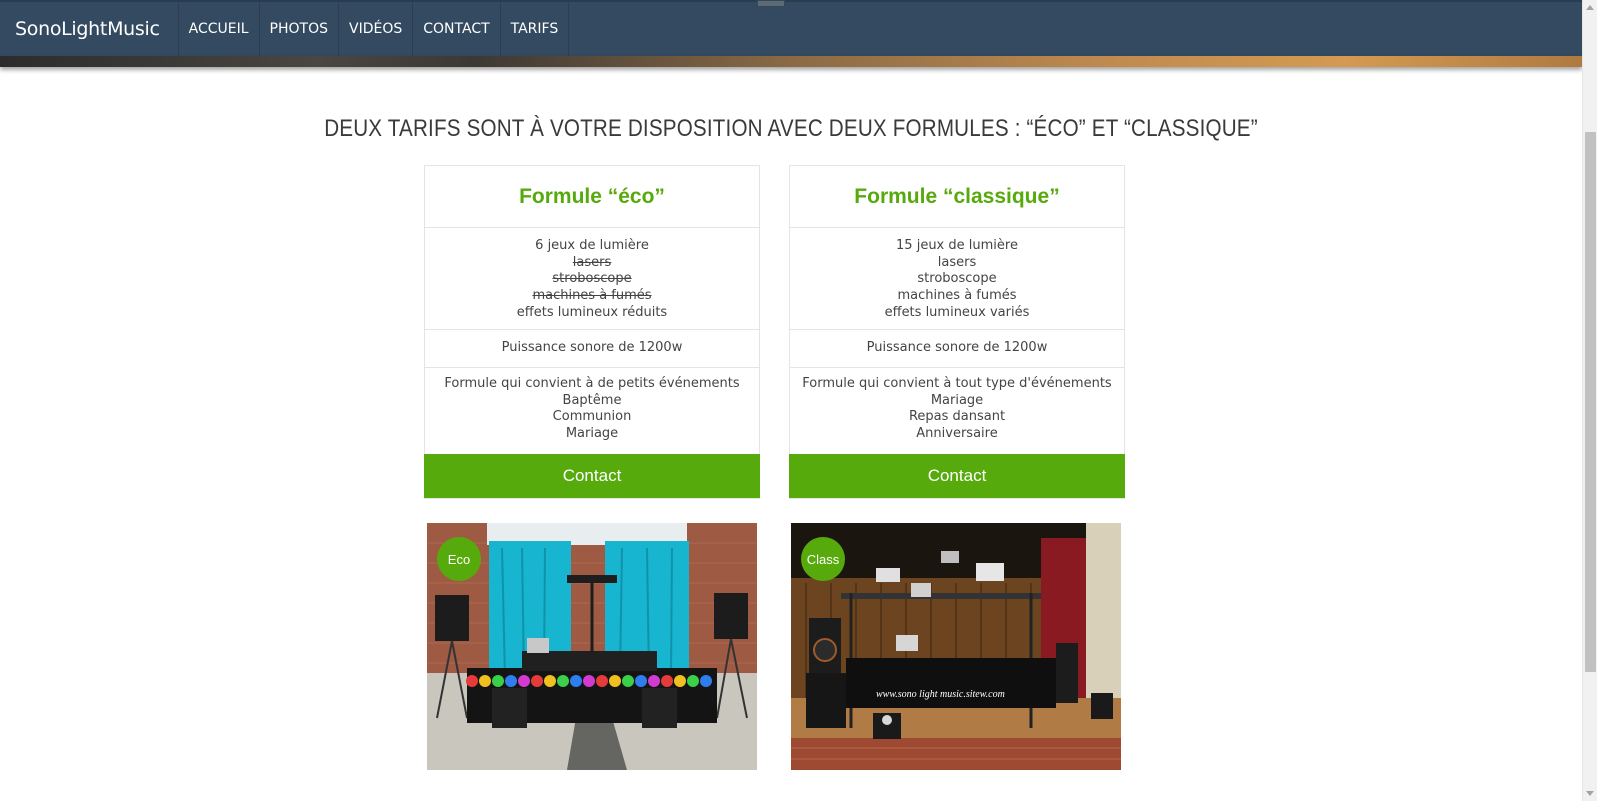 The height and width of the screenshot is (801, 1597). Describe the element at coordinates (957, 417) in the screenshot. I see `event-line: Repas dansant` at that location.